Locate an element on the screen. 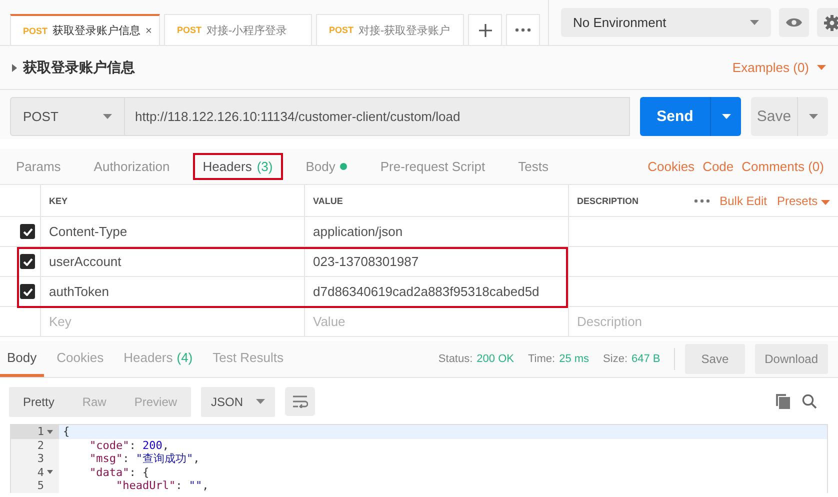  plus-icon is located at coordinates (485, 30).